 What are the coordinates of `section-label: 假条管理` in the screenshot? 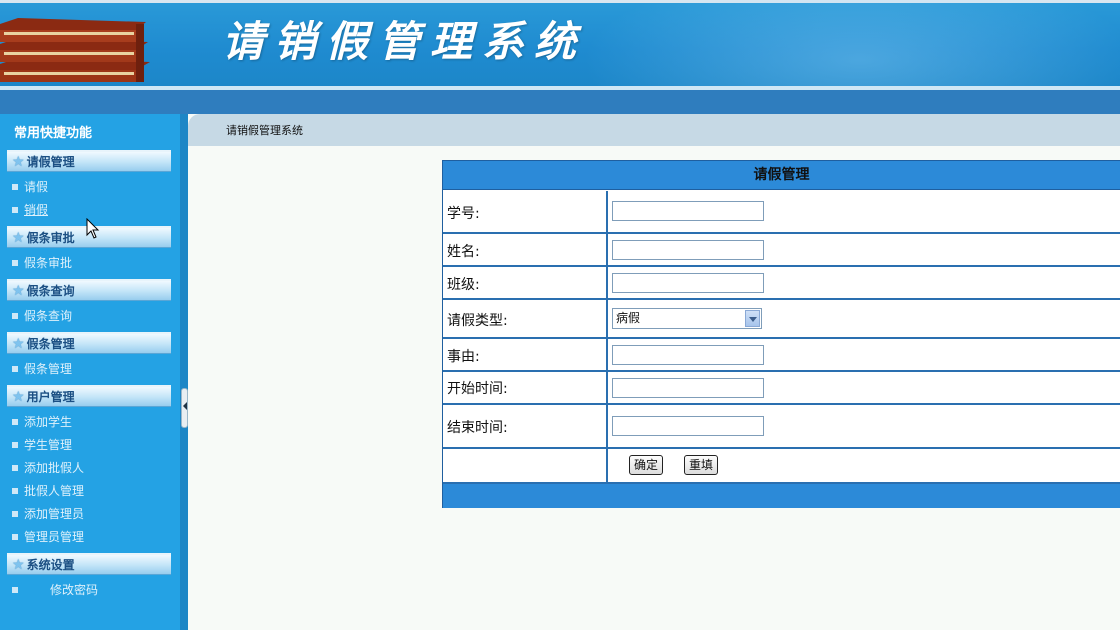 It's located at (50, 344).